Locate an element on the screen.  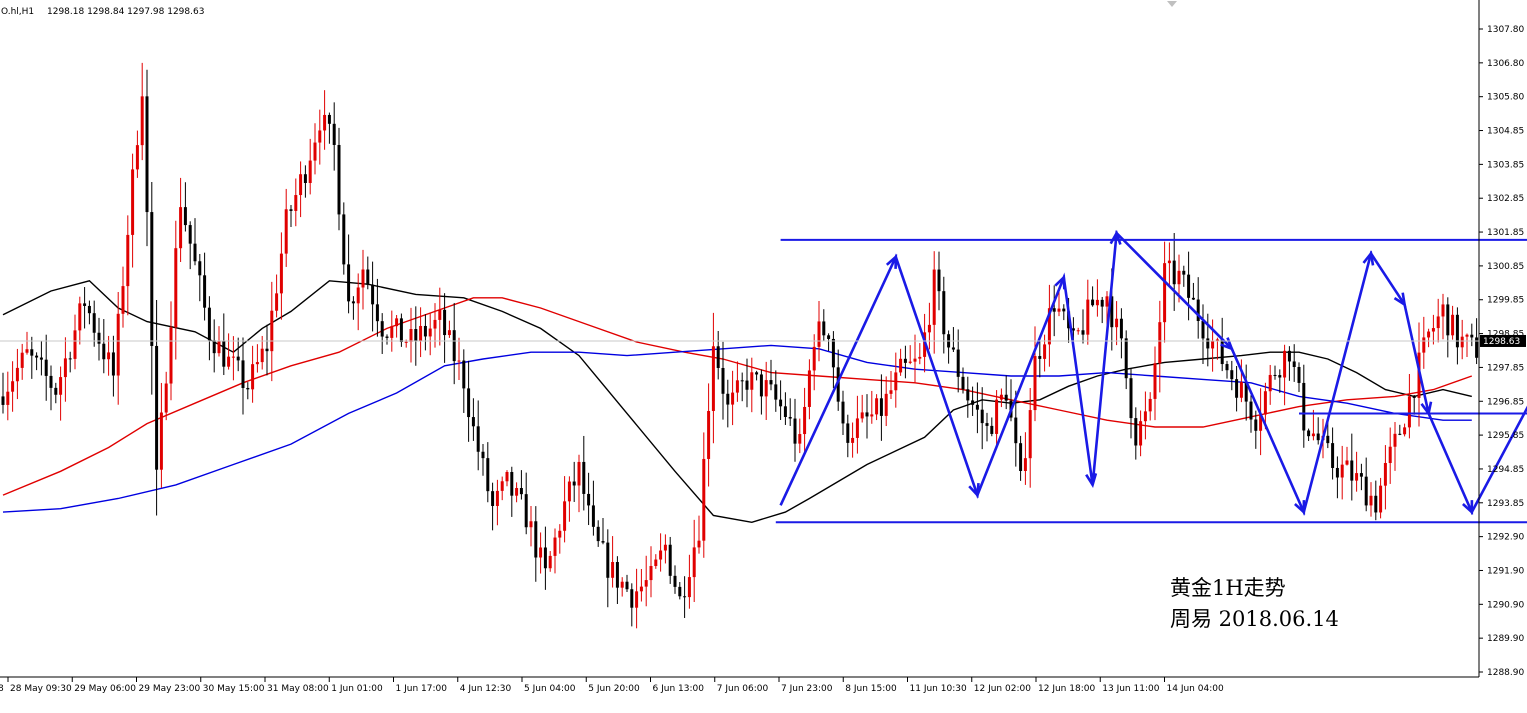
x-tick-label: 5 Jun 04:00 is located at coordinates (550, 689).